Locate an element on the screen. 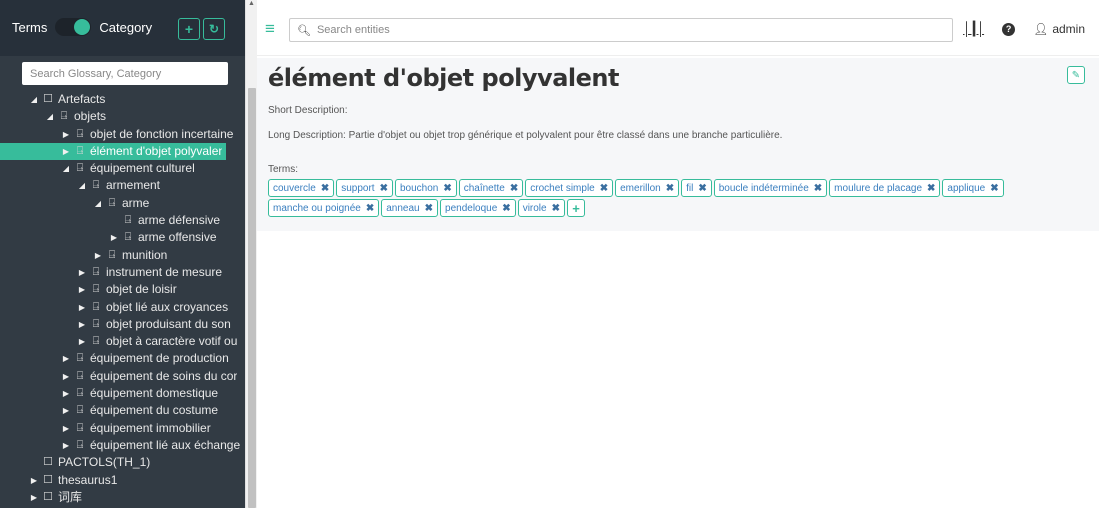 This screenshot has width=1099, height=508. tree-item: ▶ ⍈ munition is located at coordinates (122, 255).